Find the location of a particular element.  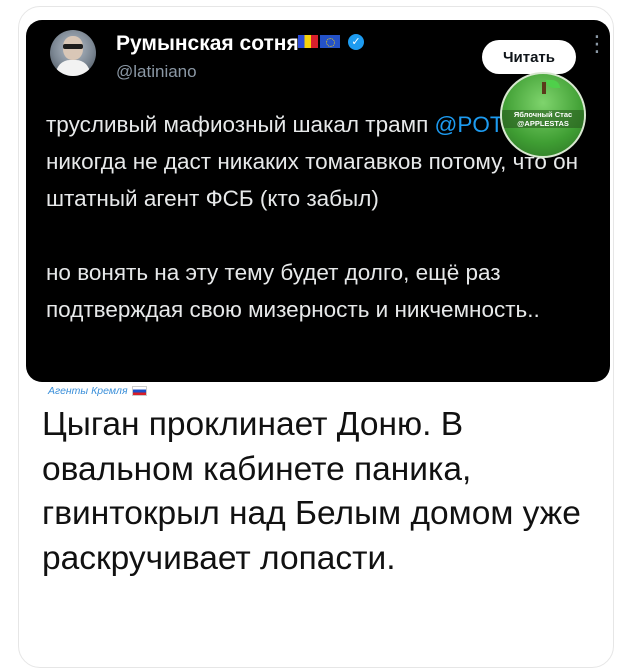

tweet-text-part: трусливый мафиозный шакал трамп is located at coordinates (240, 124).